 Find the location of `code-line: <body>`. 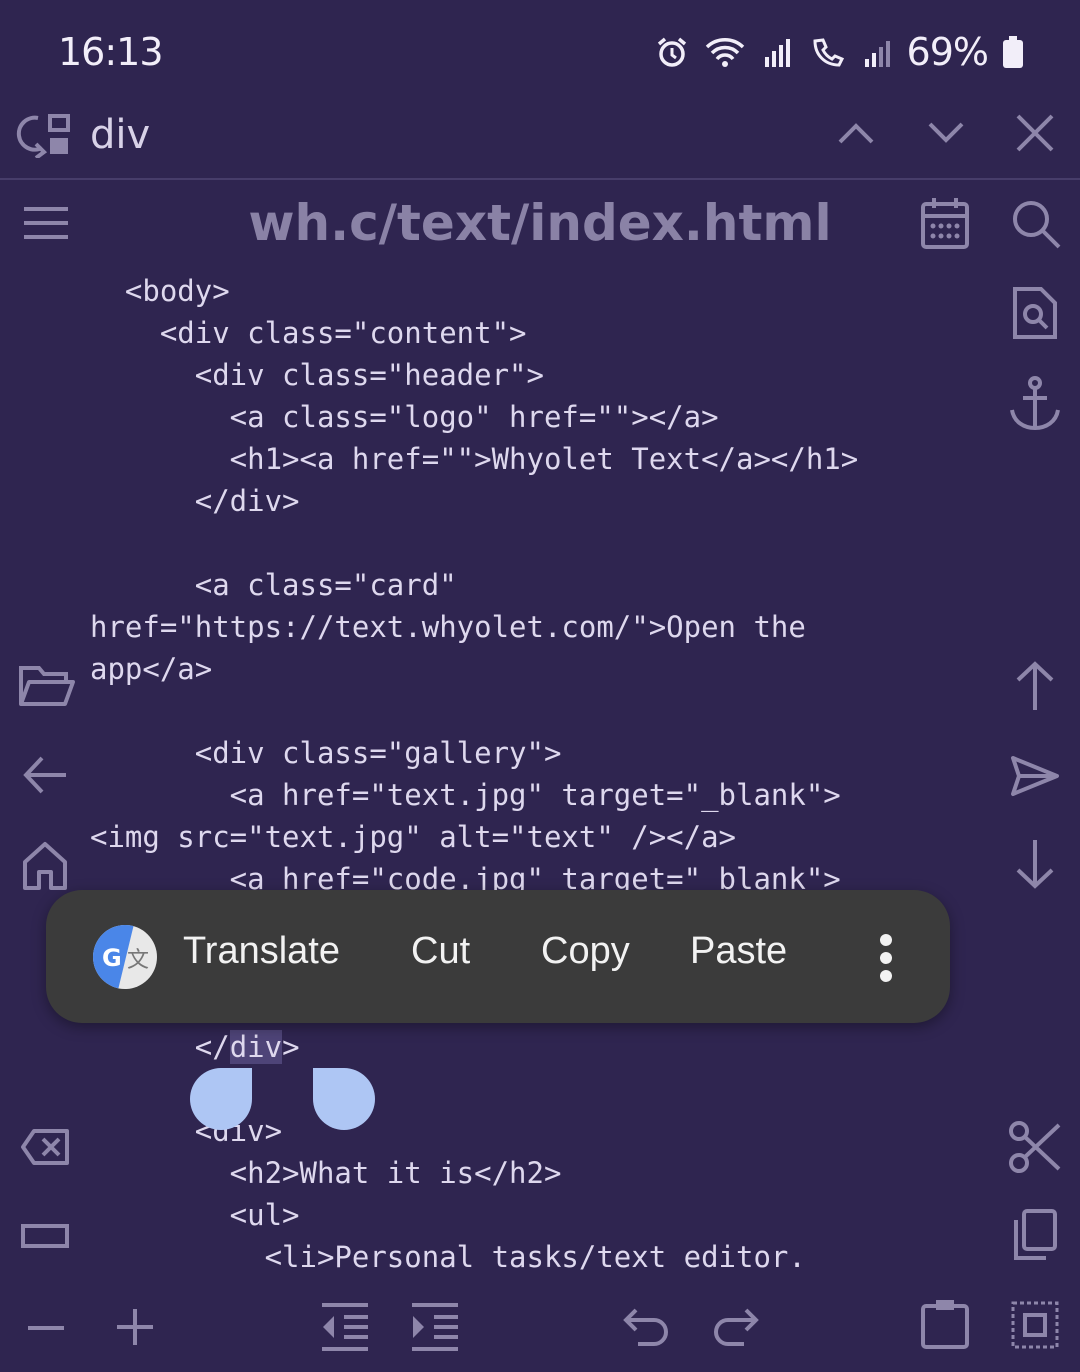

code-line: <body> is located at coordinates (160, 291).